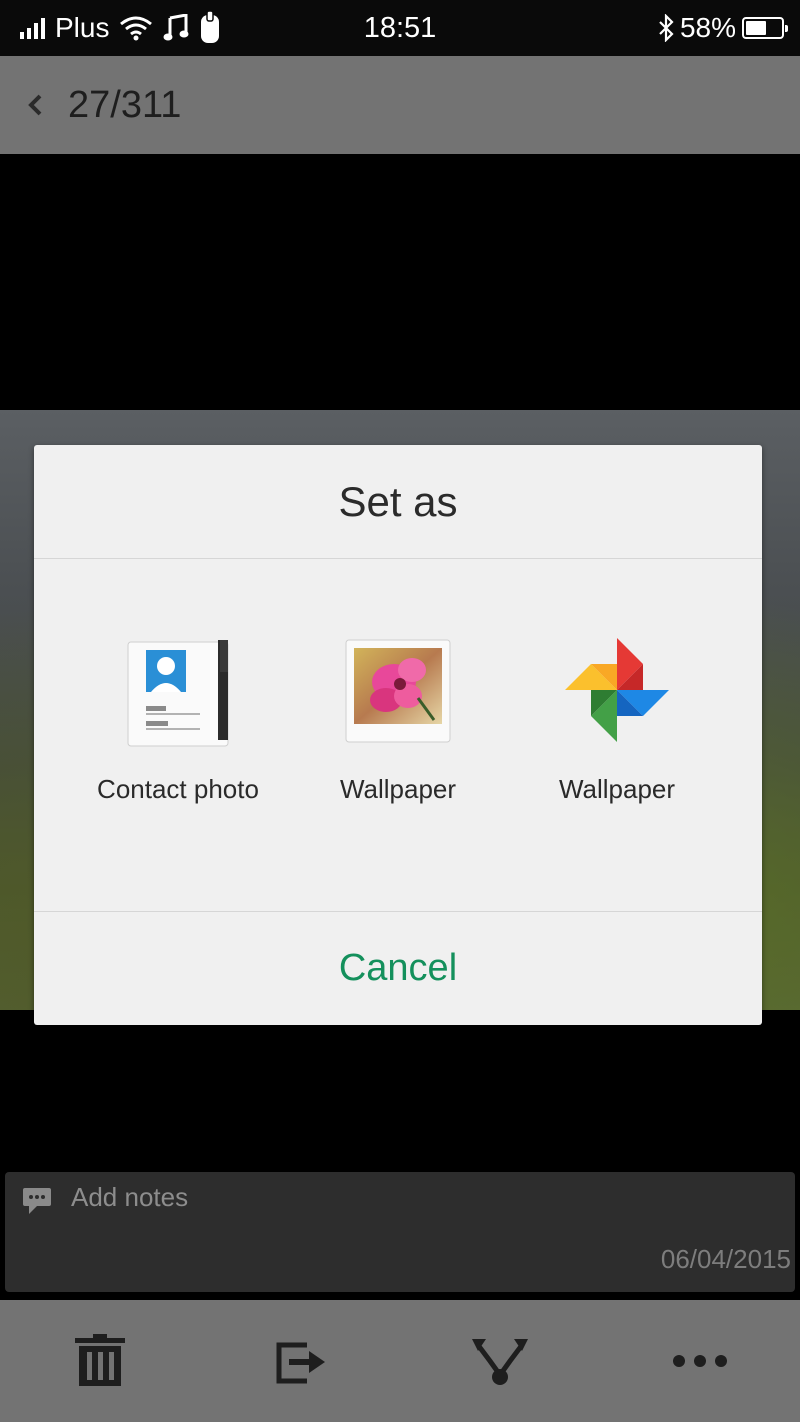 The height and width of the screenshot is (1422, 800). Describe the element at coordinates (400, 28) in the screenshot. I see `status-bar: Plus 18:51 58%` at that location.